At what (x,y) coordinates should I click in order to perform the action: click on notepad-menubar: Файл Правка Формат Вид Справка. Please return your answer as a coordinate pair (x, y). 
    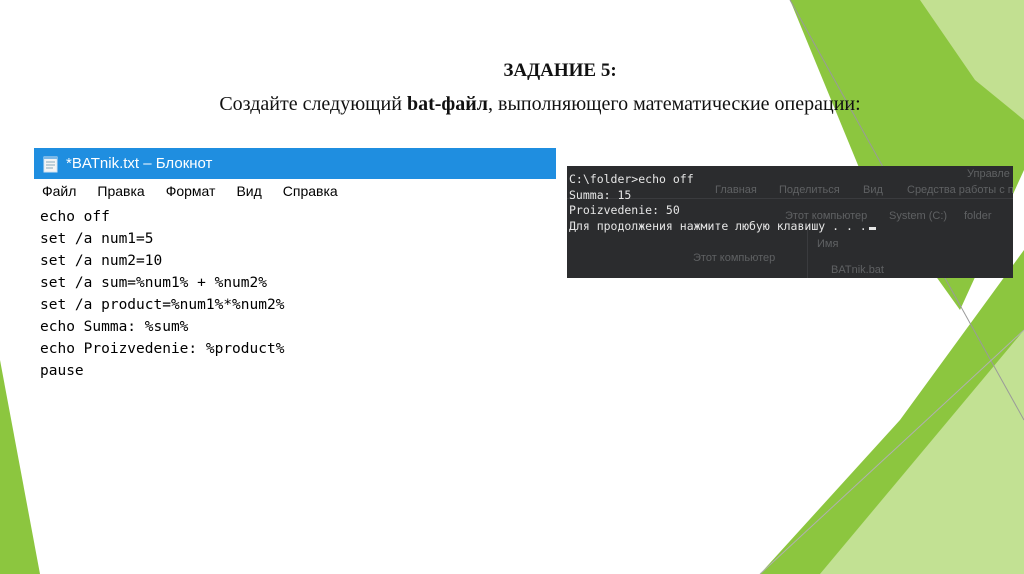
    Looking at the image, I should click on (295, 191).